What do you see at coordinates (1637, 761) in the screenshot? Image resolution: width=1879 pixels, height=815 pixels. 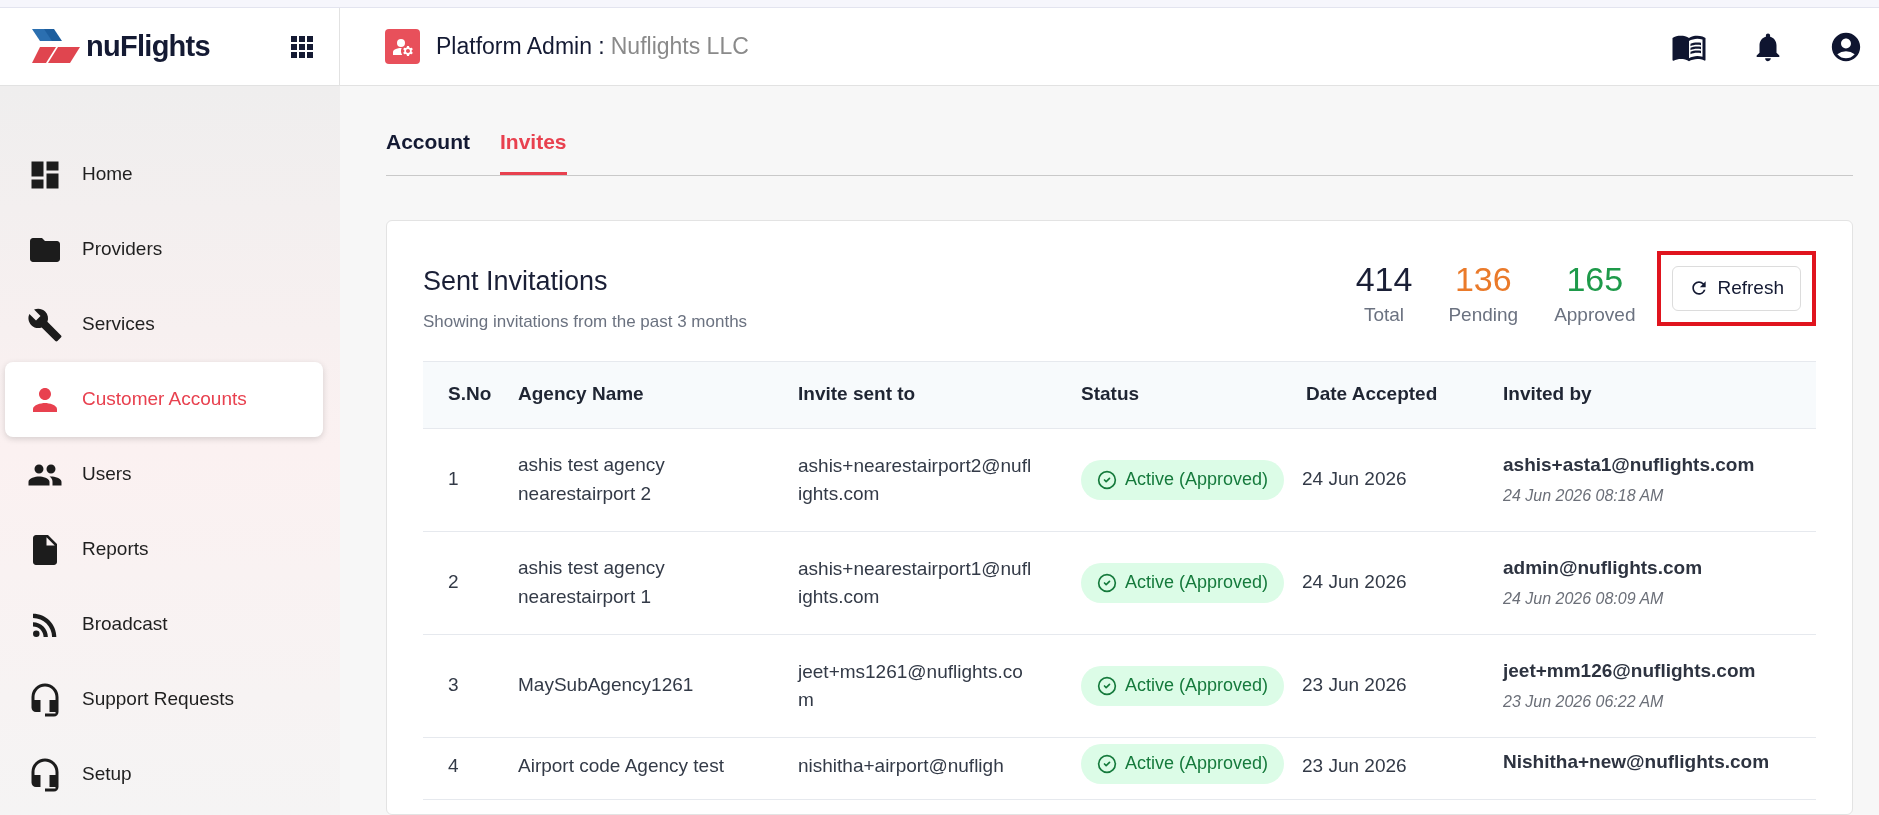 I see `inviter-email: Nishitha+new@nuflights.com` at bounding box center [1637, 761].